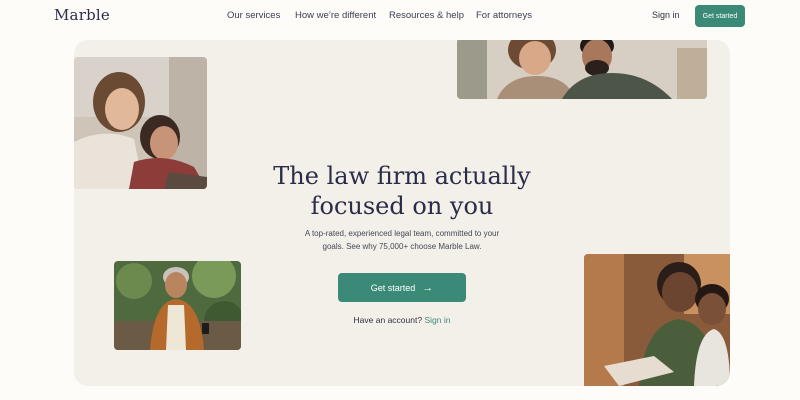 The height and width of the screenshot is (400, 800). Describe the element at coordinates (402, 206) in the screenshot. I see `headline-line-2: focused on you` at that location.